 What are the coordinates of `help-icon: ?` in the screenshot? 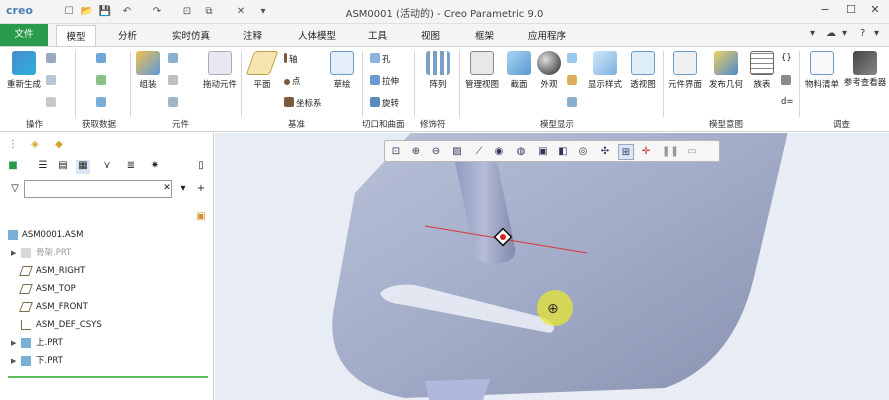 It's located at (862, 33).